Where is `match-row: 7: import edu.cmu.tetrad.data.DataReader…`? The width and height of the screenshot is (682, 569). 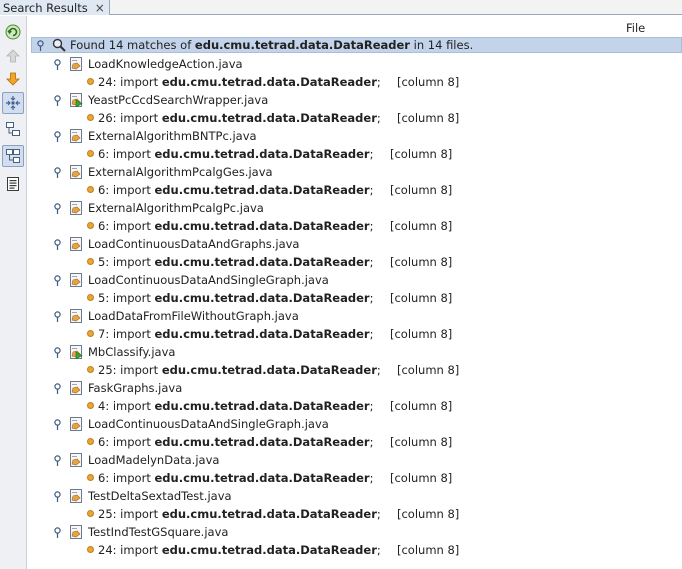
match-row: 7: import edu.cmu.tetrad.data.DataReader… is located at coordinates (356, 334).